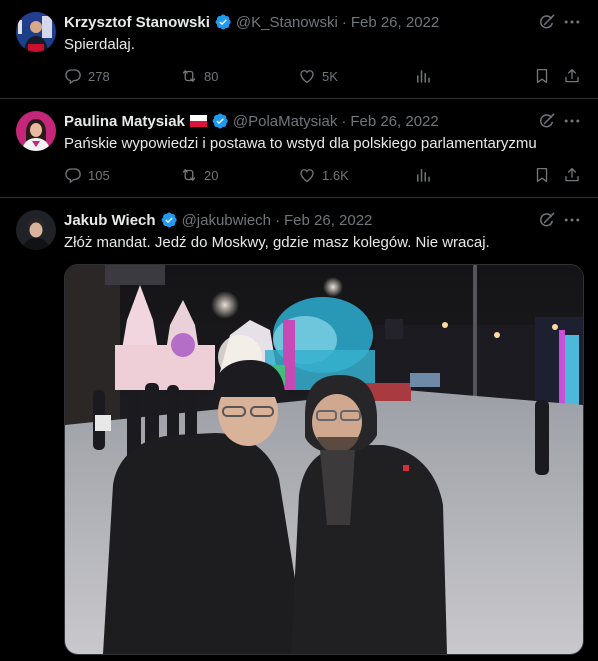 Image resolution: width=598 pixels, height=661 pixels. I want to click on author-name: Jakub Wiech, so click(110, 220).